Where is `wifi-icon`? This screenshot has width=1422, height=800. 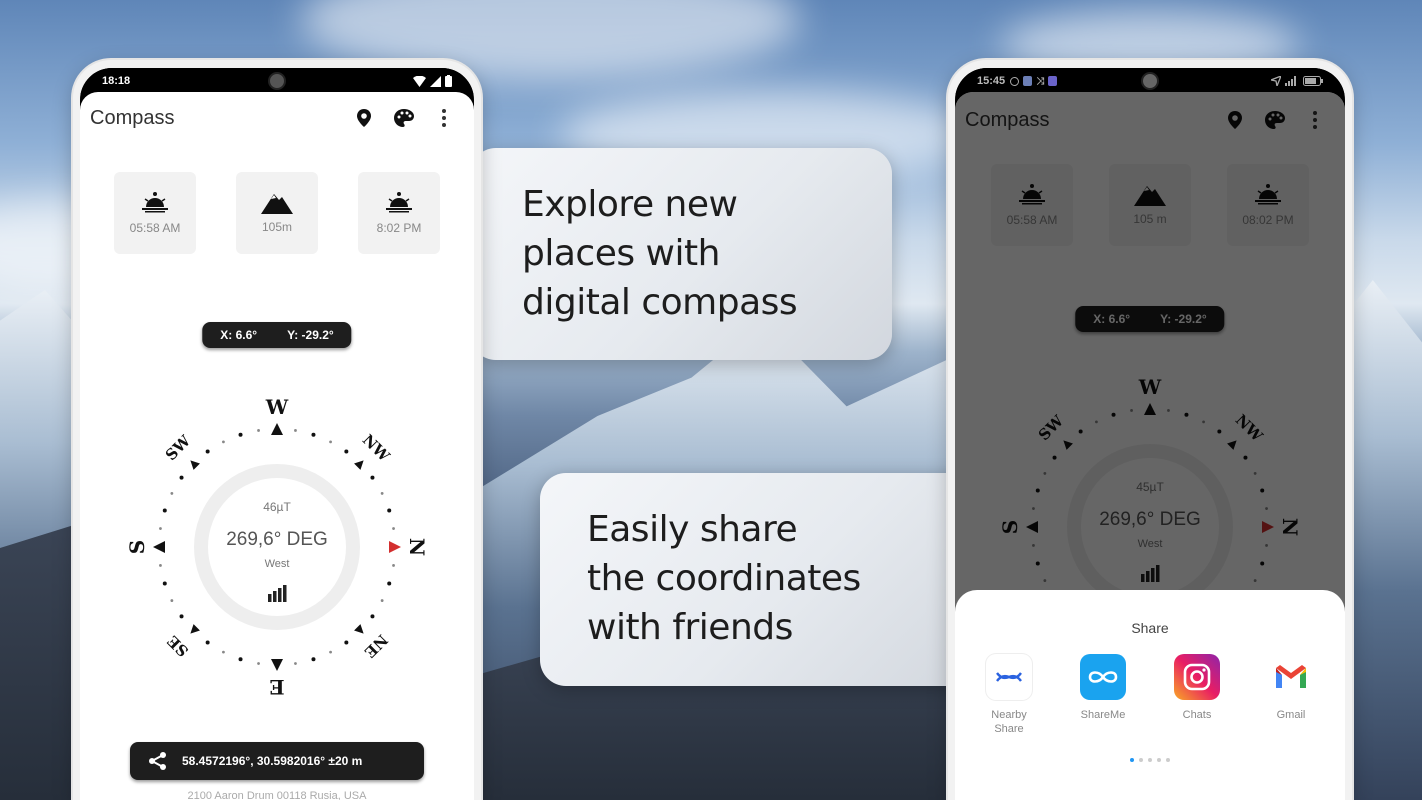
wifi-icon is located at coordinates (419, 81).